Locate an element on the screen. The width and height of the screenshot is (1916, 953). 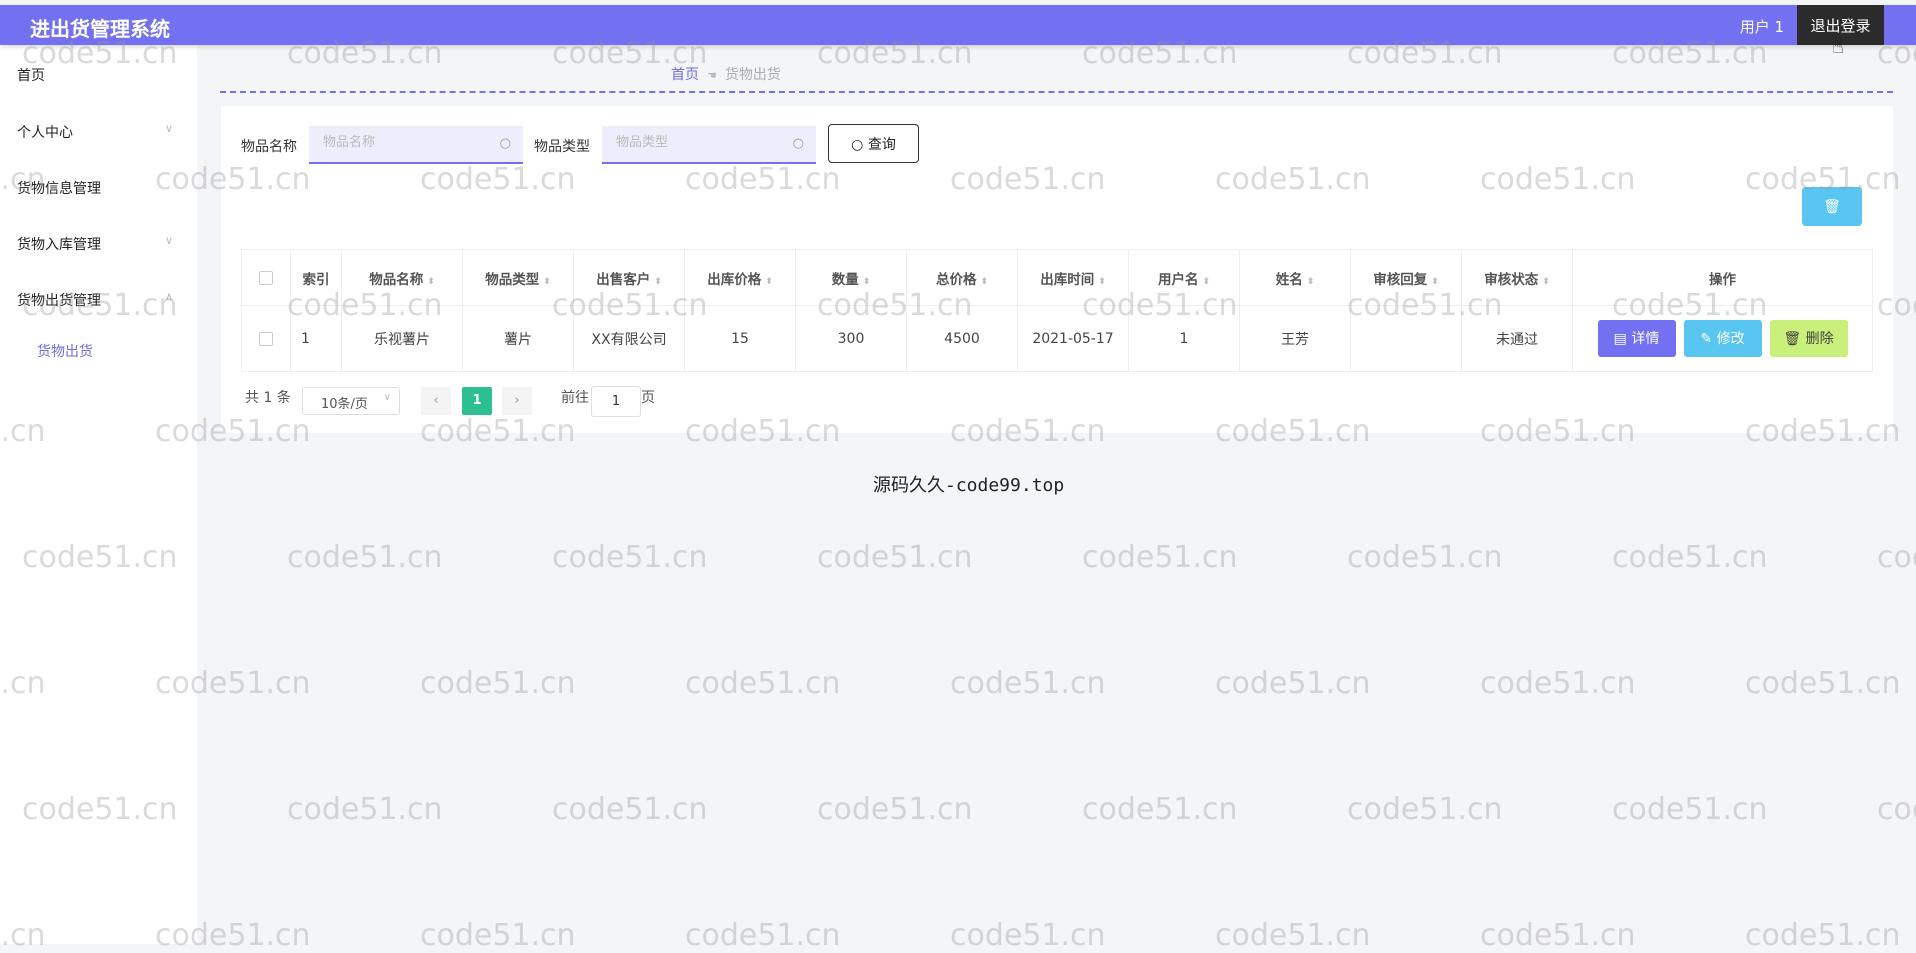
breadcrumb: 首页 ☚ 货物出货 is located at coordinates (726, 74).